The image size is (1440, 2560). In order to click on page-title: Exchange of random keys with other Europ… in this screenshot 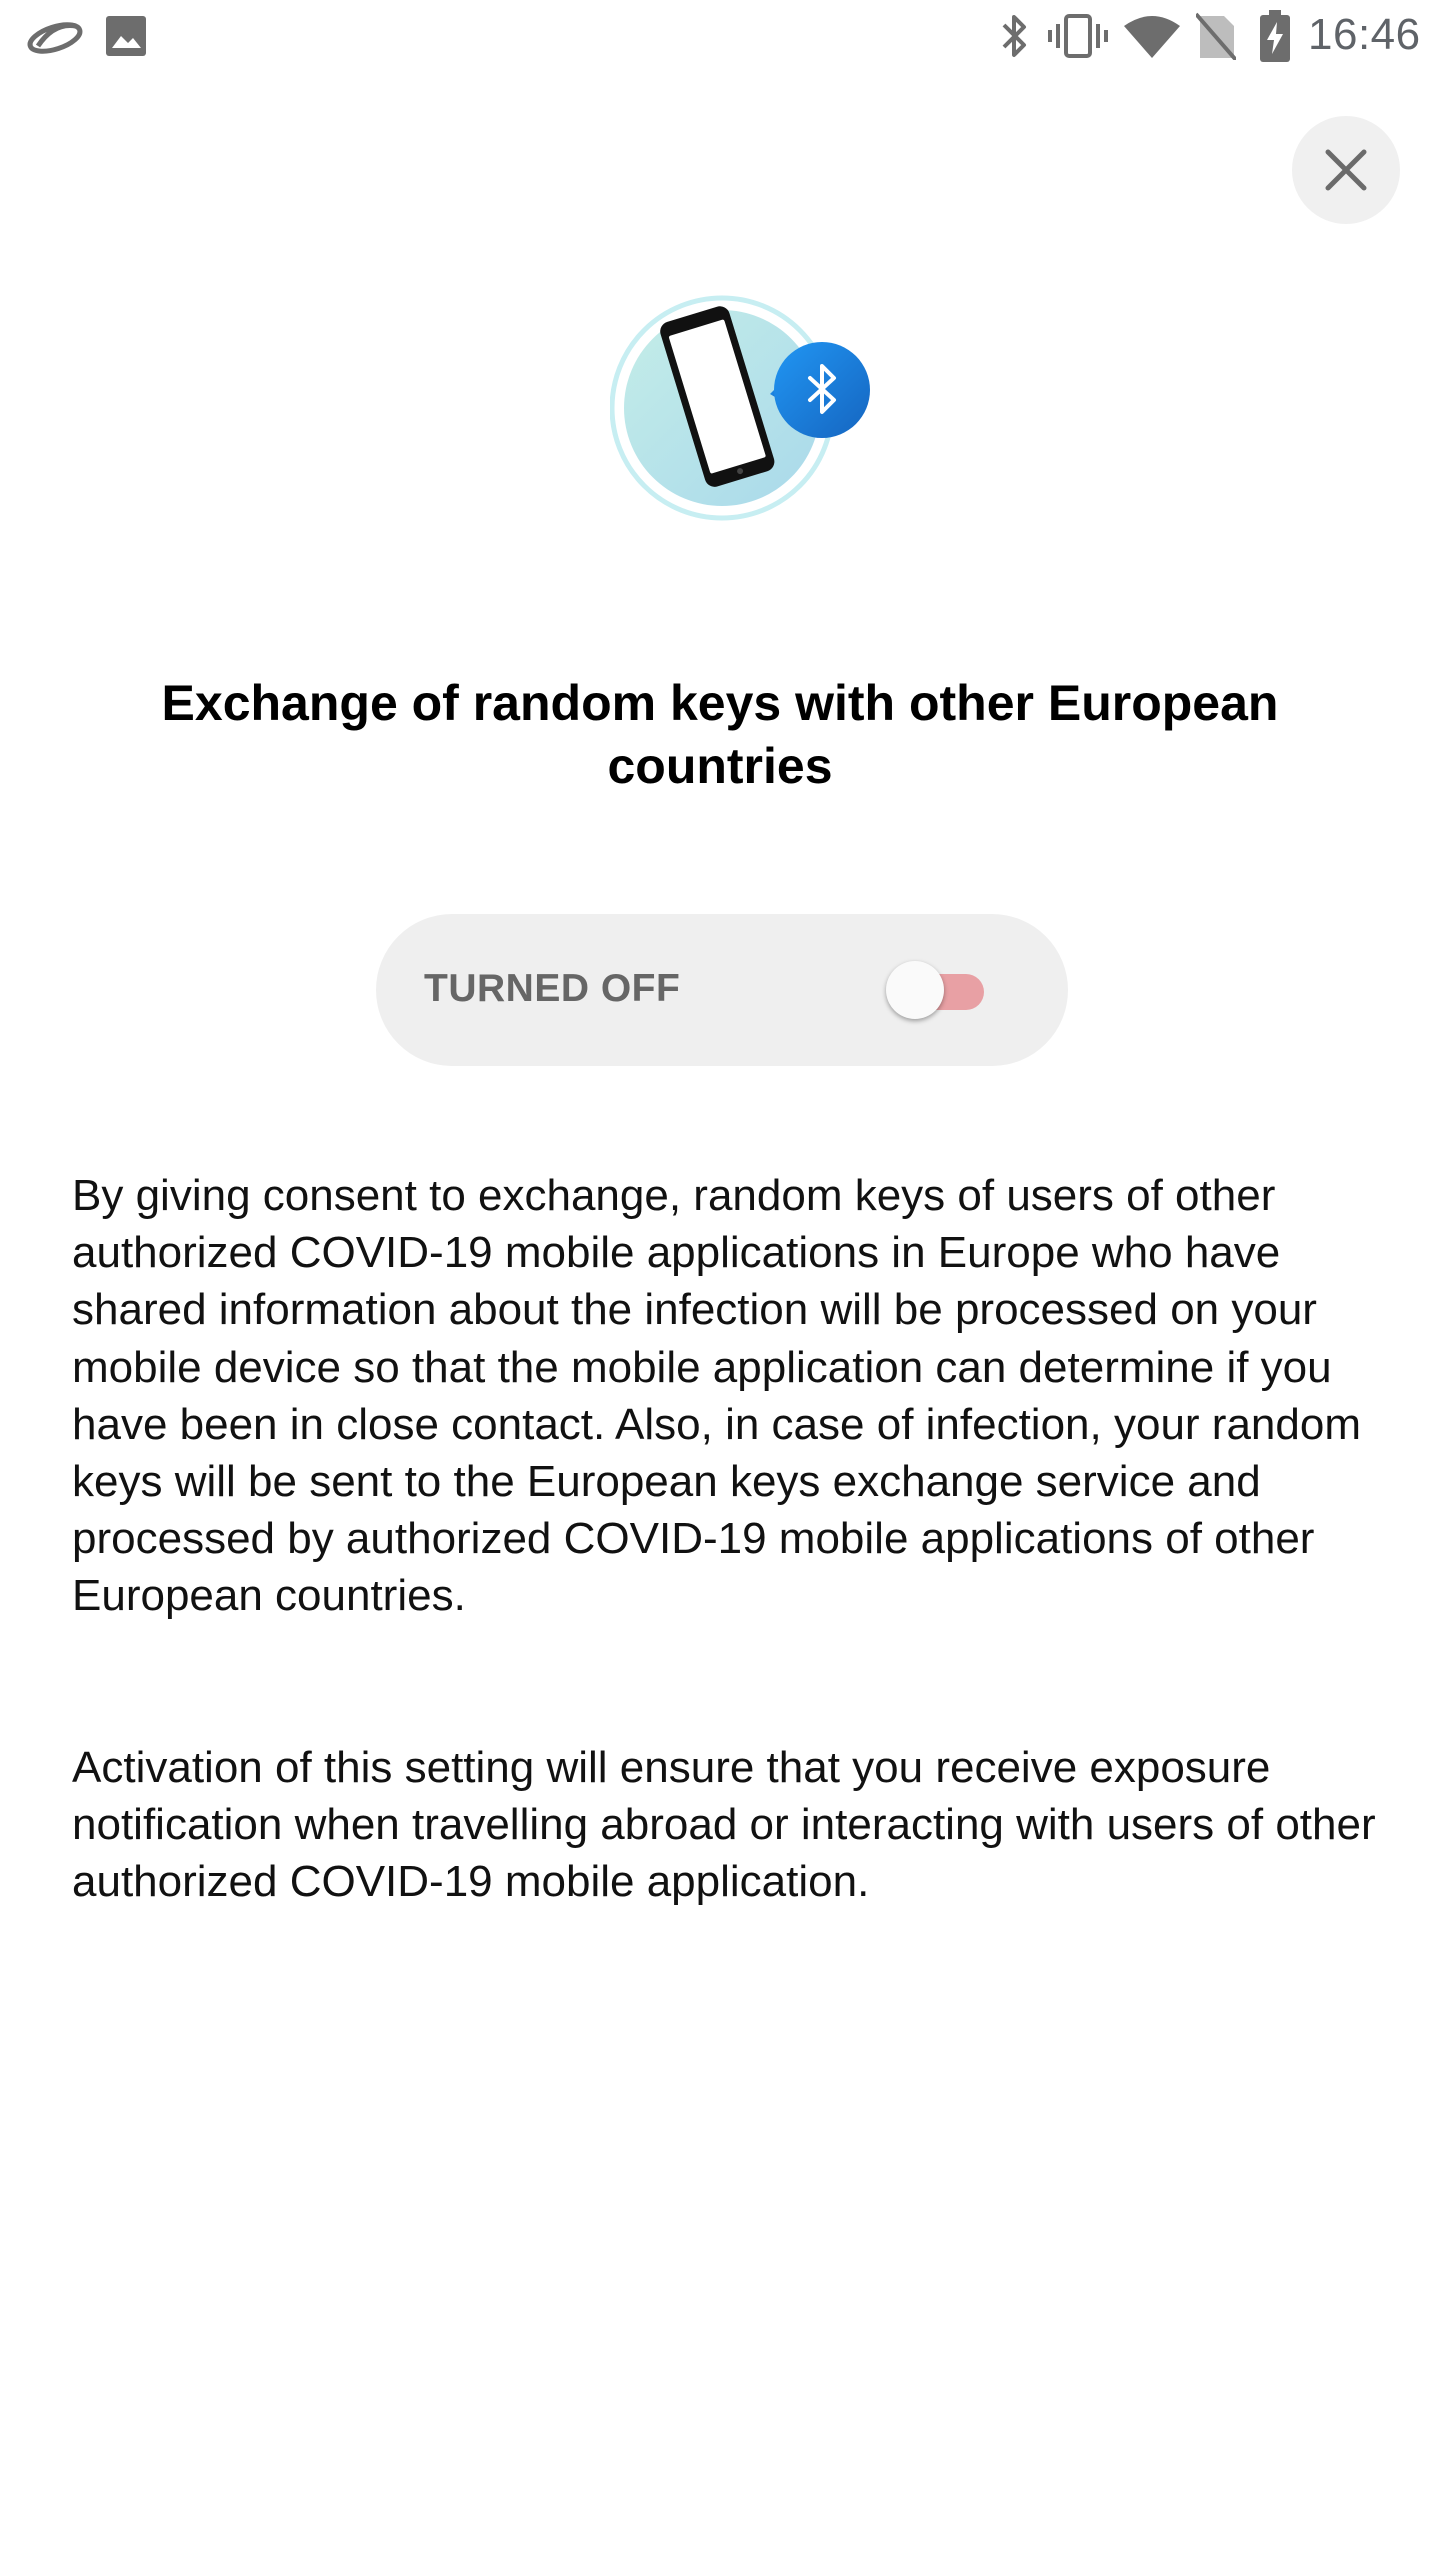, I will do `click(720, 734)`.